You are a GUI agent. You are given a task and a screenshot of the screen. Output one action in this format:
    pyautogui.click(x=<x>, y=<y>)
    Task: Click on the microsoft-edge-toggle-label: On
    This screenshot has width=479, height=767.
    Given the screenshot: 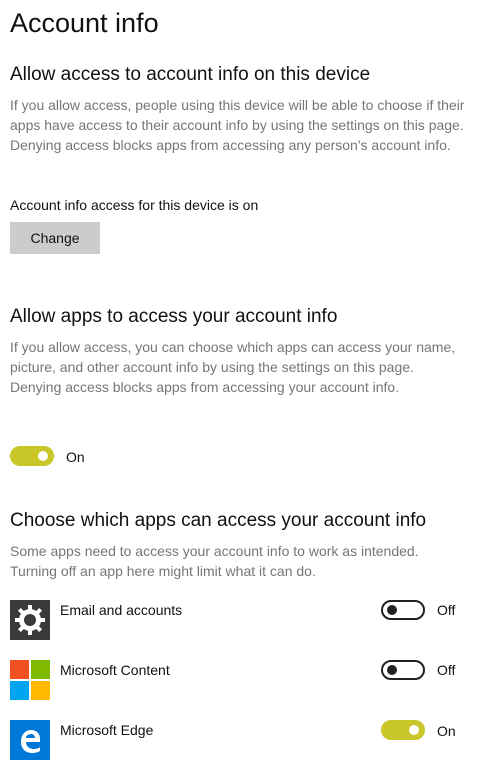 What is the action you would take?
    pyautogui.click(x=446, y=731)
    